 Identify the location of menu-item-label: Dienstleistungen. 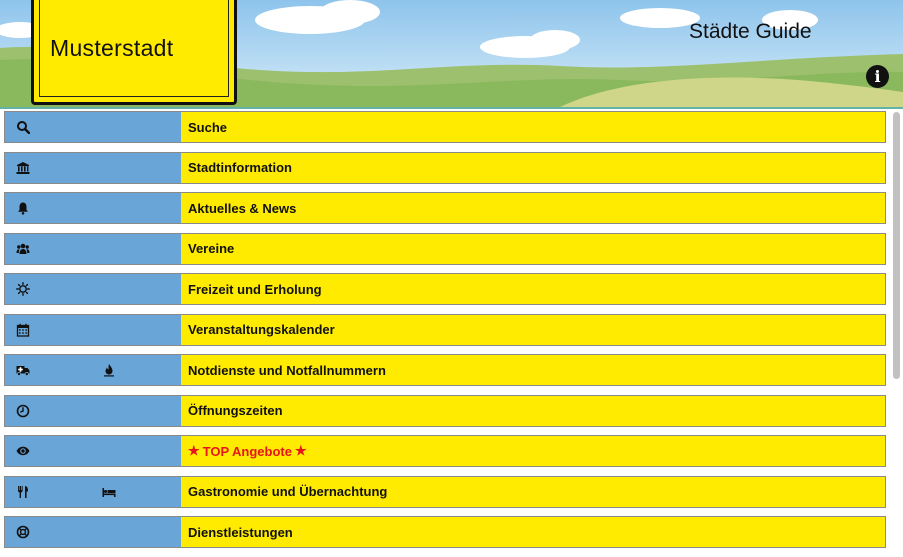
(533, 532).